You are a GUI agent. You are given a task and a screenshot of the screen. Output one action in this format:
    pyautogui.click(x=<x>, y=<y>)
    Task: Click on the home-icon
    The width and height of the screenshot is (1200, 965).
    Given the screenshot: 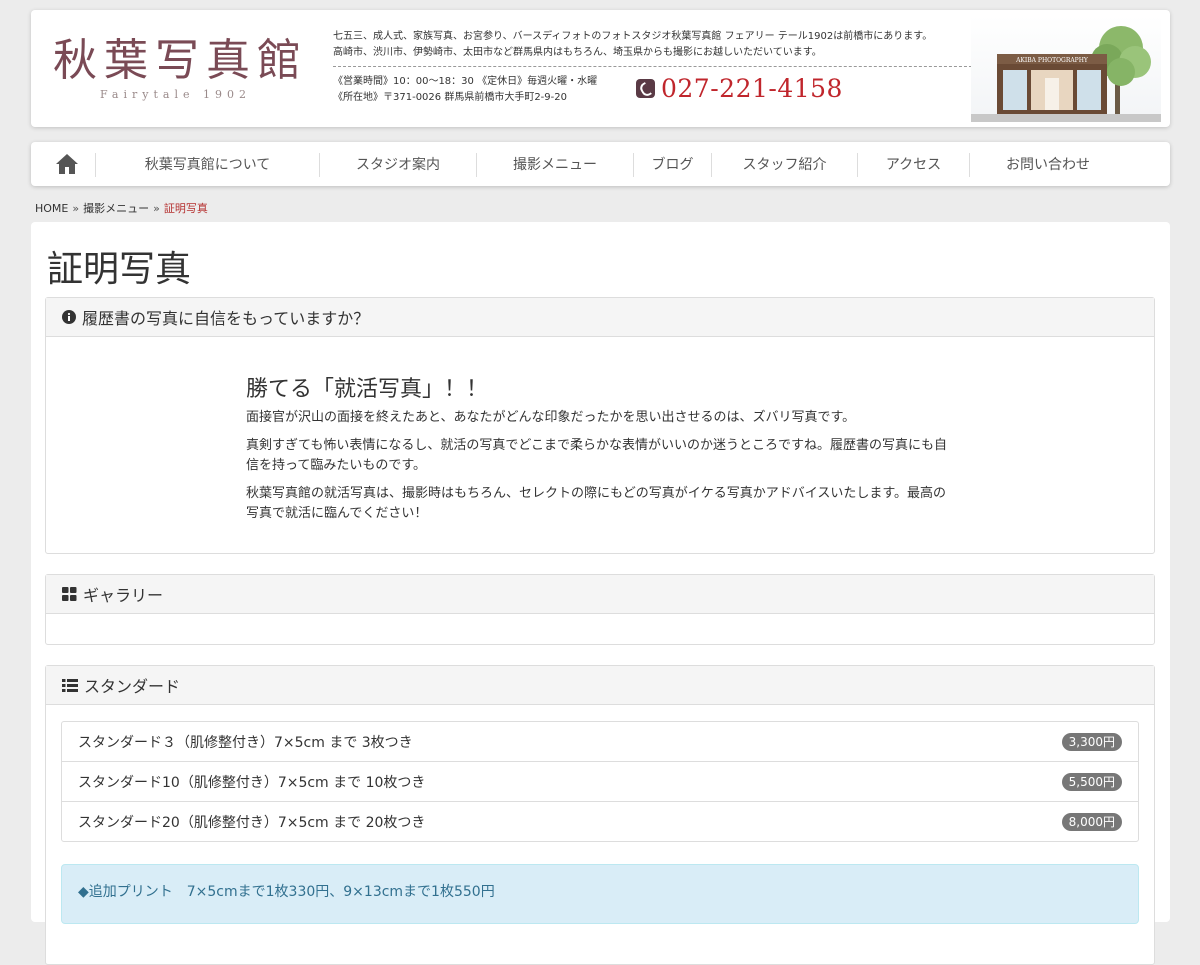 What is the action you would take?
    pyautogui.click(x=67, y=164)
    